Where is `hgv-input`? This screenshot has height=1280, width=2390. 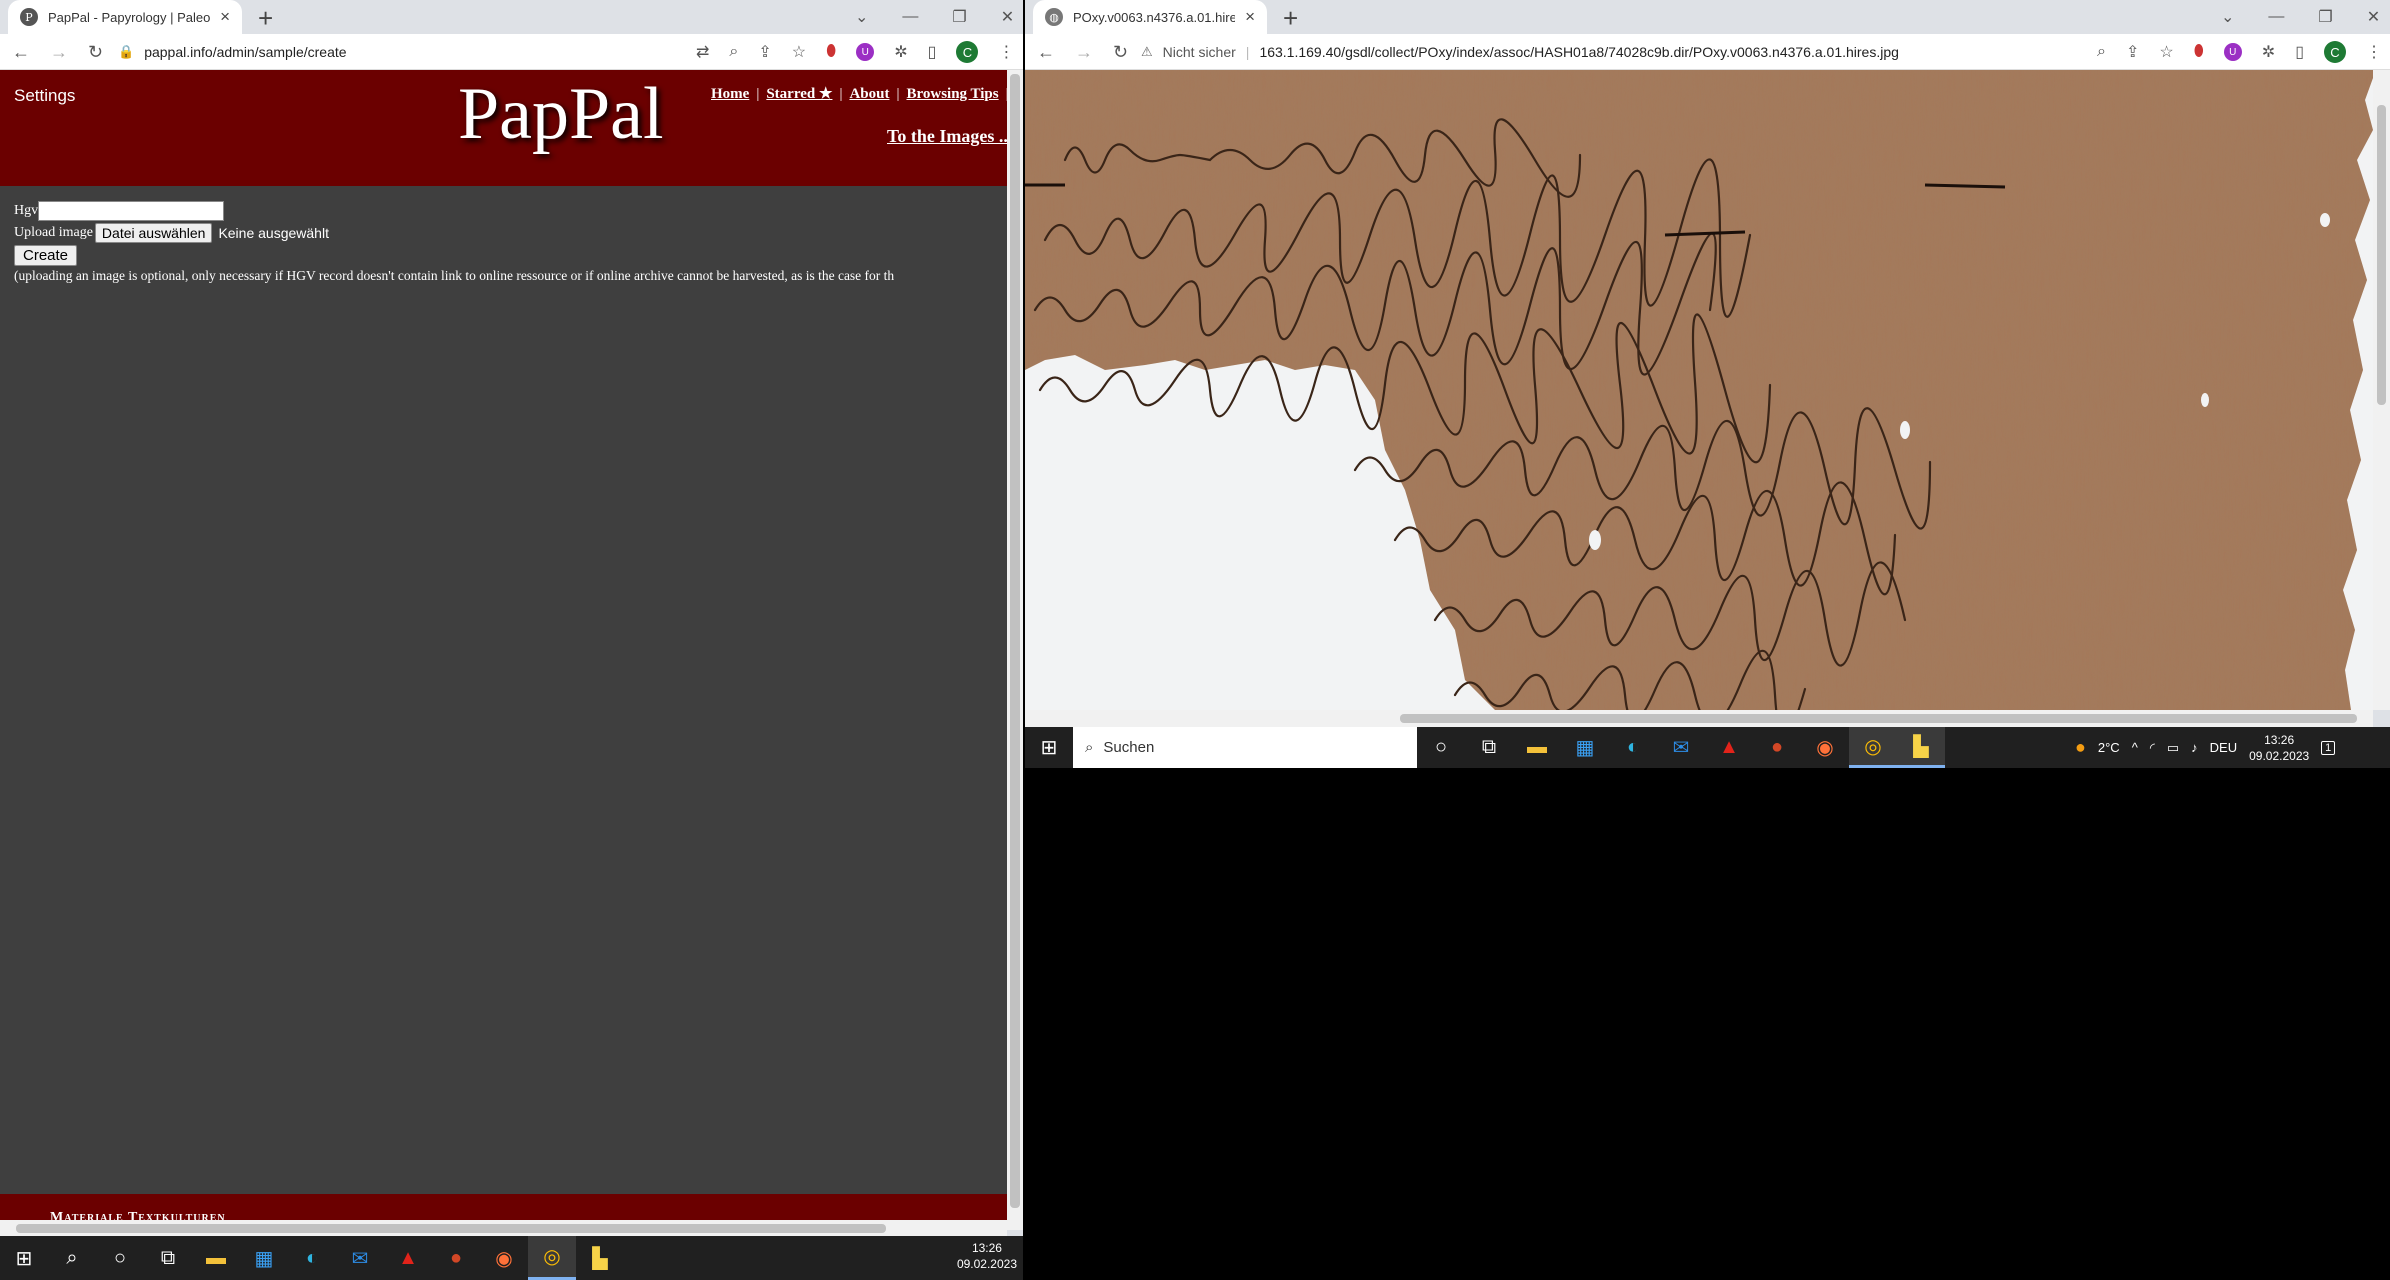 hgv-input is located at coordinates (131, 211).